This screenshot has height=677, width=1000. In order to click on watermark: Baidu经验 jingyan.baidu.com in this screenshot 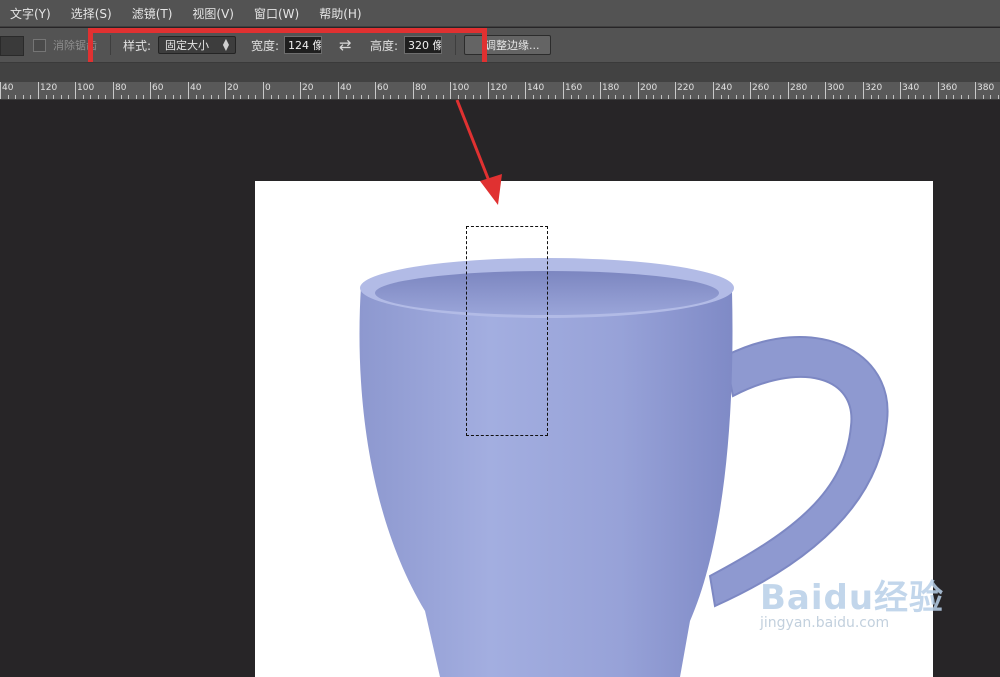, I will do `click(852, 600)`.